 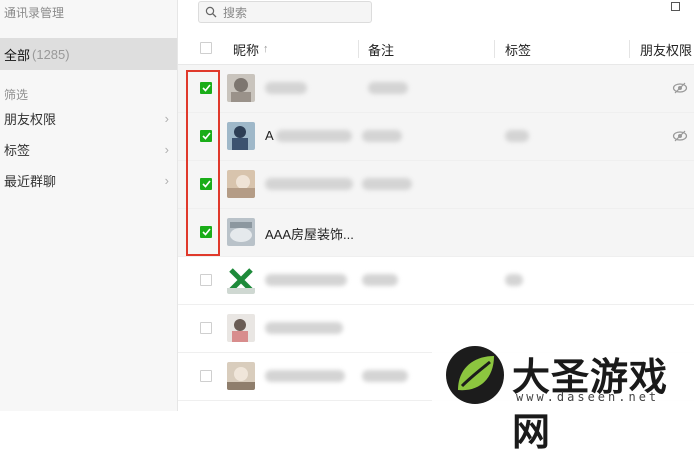 I want to click on table-header: 昵称 ↑ 备注 标签 朋友权限, so click(x=436, y=49).